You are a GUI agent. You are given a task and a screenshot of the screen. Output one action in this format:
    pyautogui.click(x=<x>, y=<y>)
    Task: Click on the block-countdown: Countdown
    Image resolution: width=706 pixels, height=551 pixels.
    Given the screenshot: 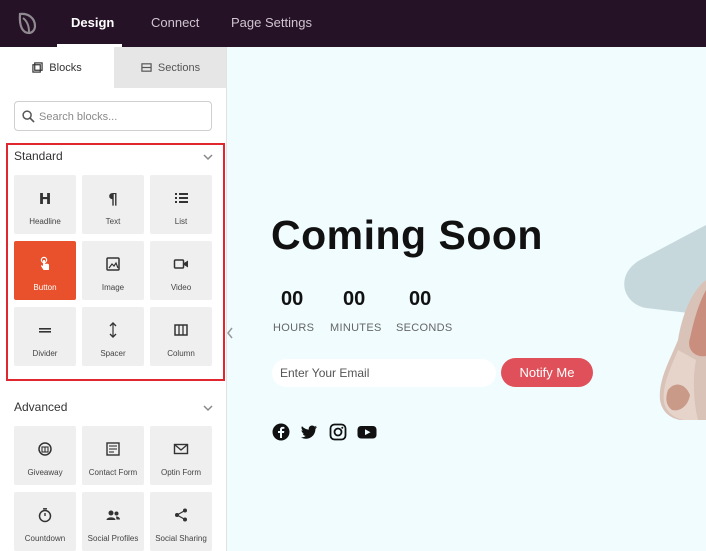 What is the action you would take?
    pyautogui.click(x=45, y=521)
    